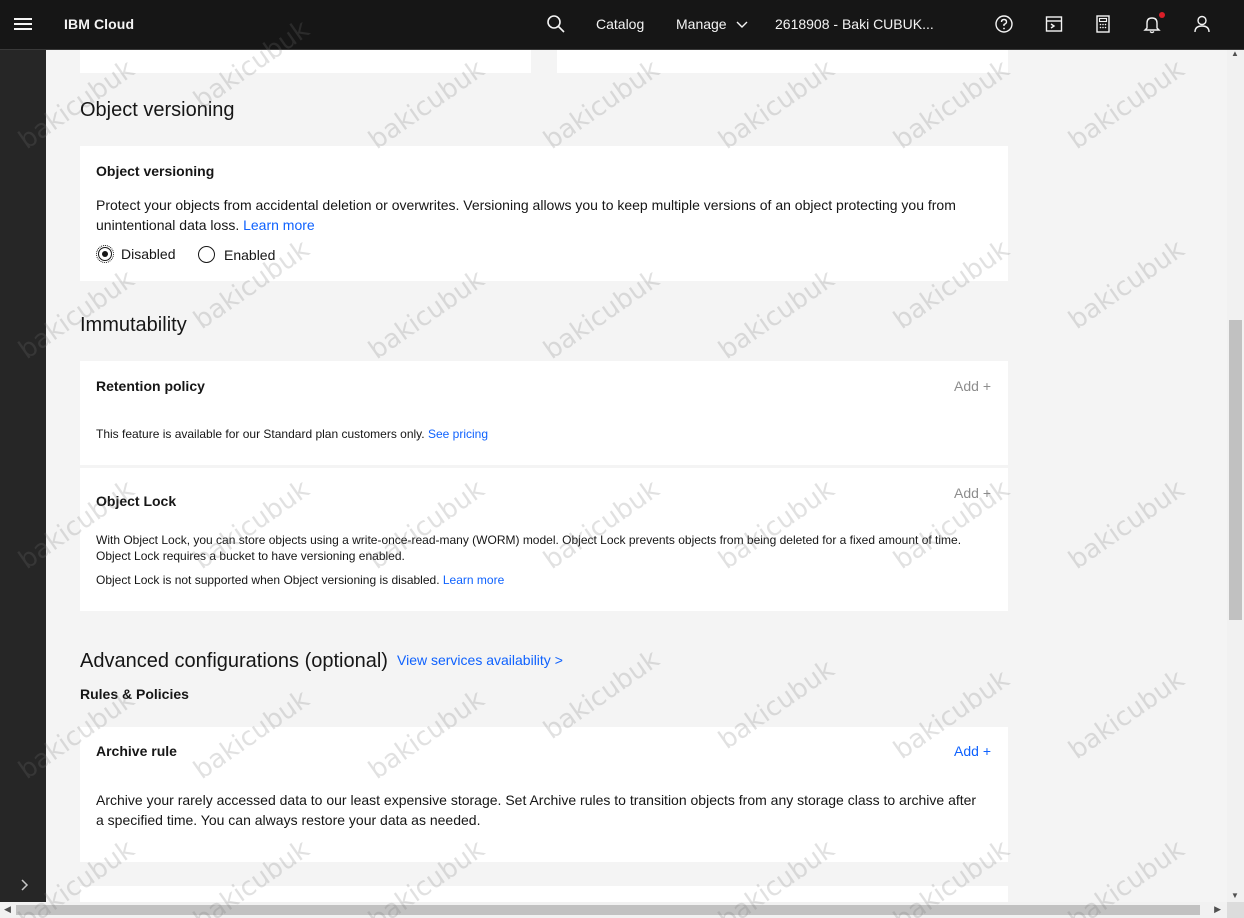 The height and width of the screenshot is (918, 1244). I want to click on object-lock-add-button: Add +, so click(972, 493).